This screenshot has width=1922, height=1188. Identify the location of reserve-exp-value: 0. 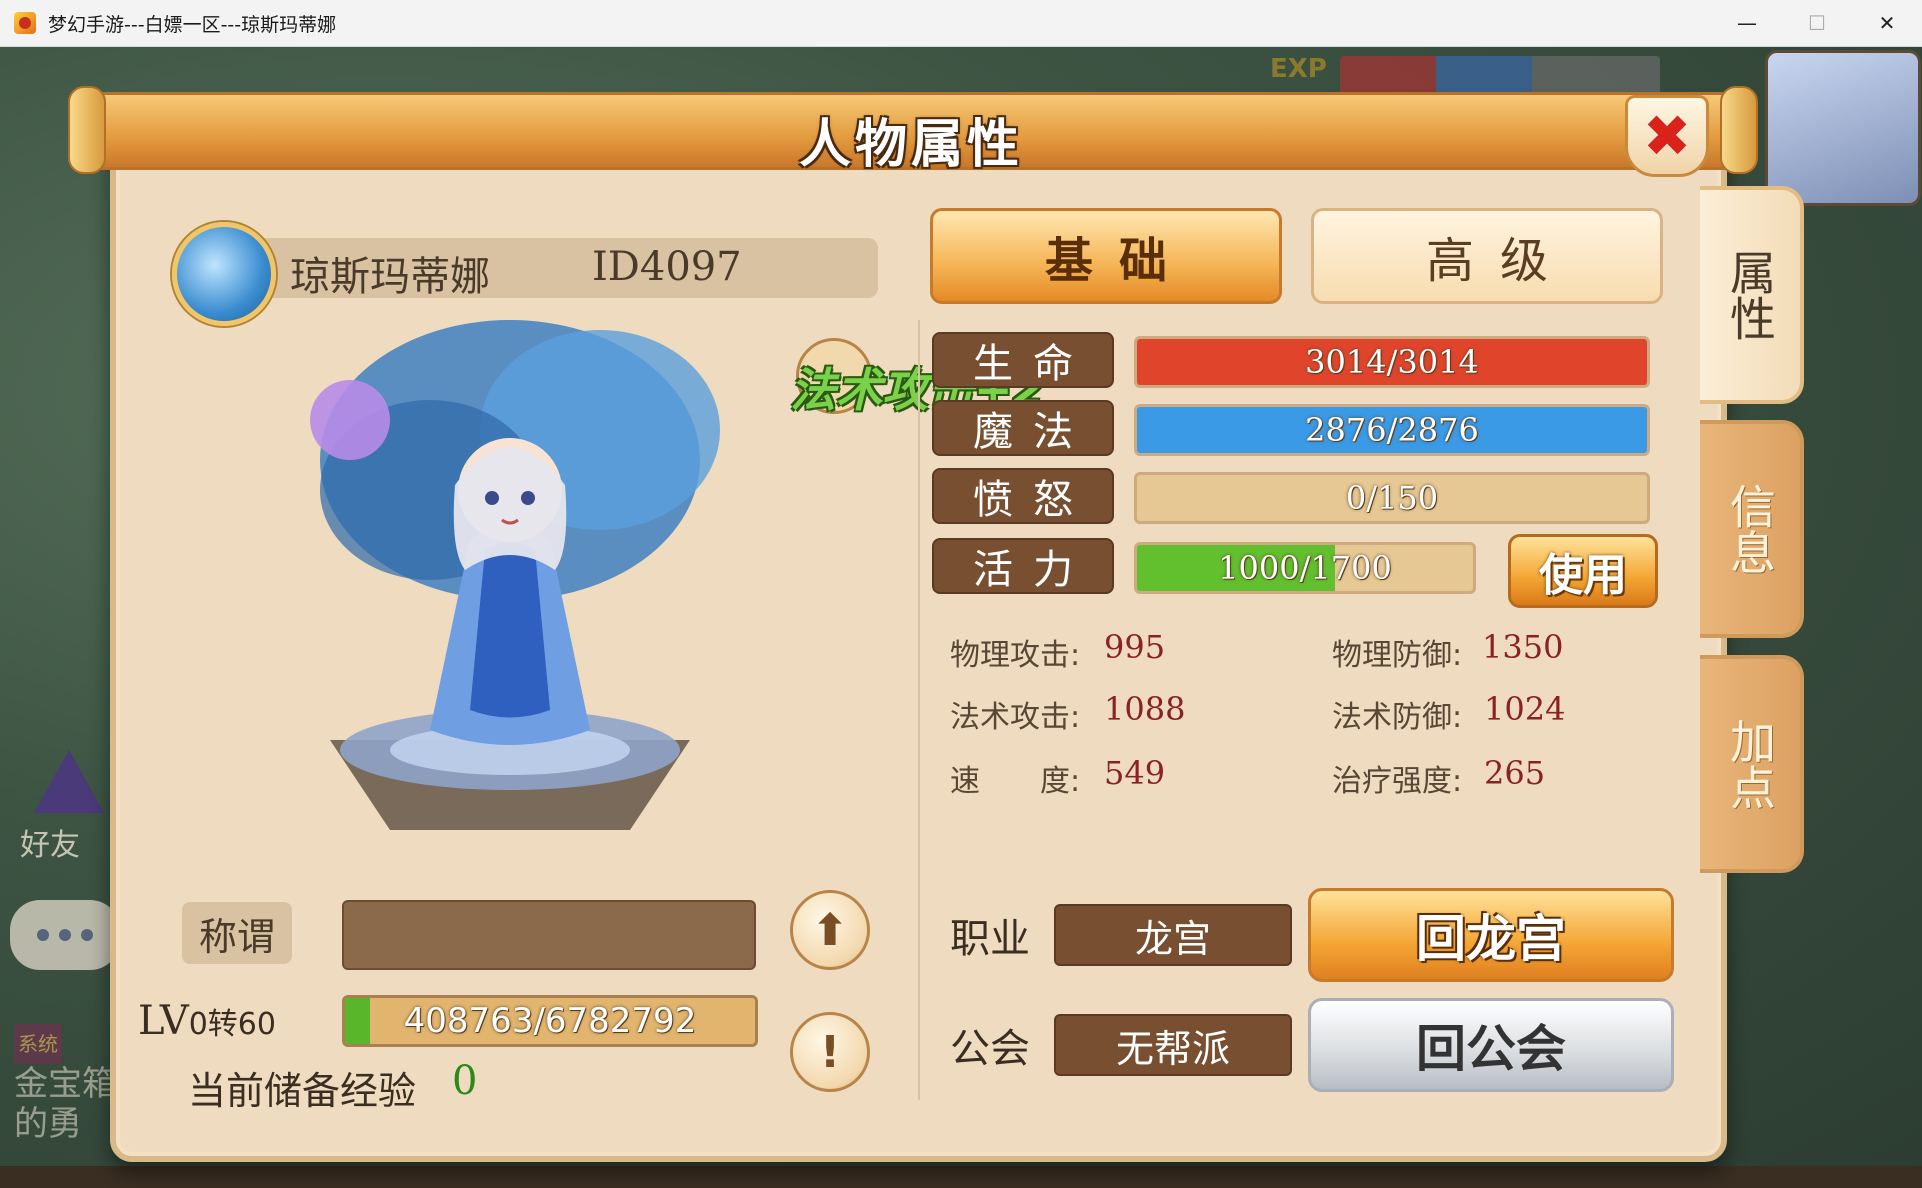
(465, 1081).